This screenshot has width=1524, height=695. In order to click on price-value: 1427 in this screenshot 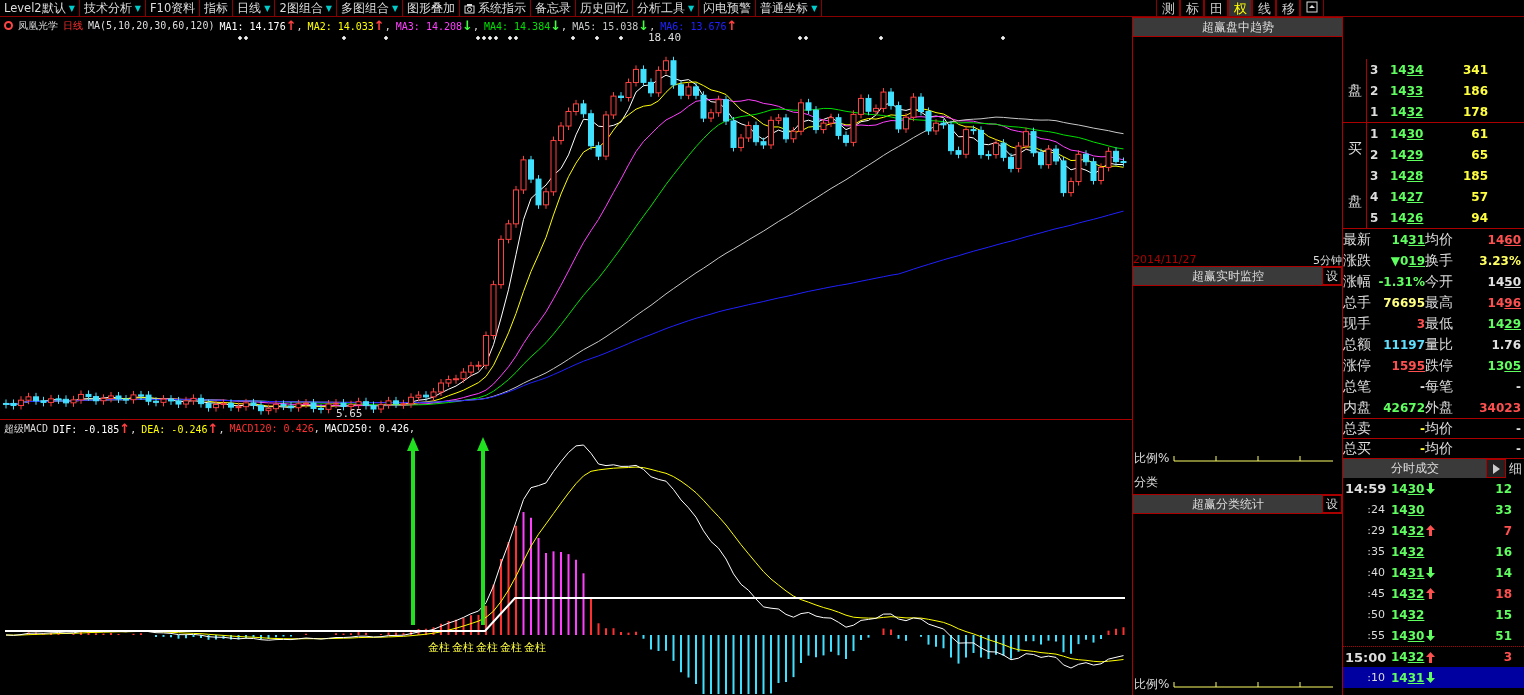, I will do `click(1407, 196)`.